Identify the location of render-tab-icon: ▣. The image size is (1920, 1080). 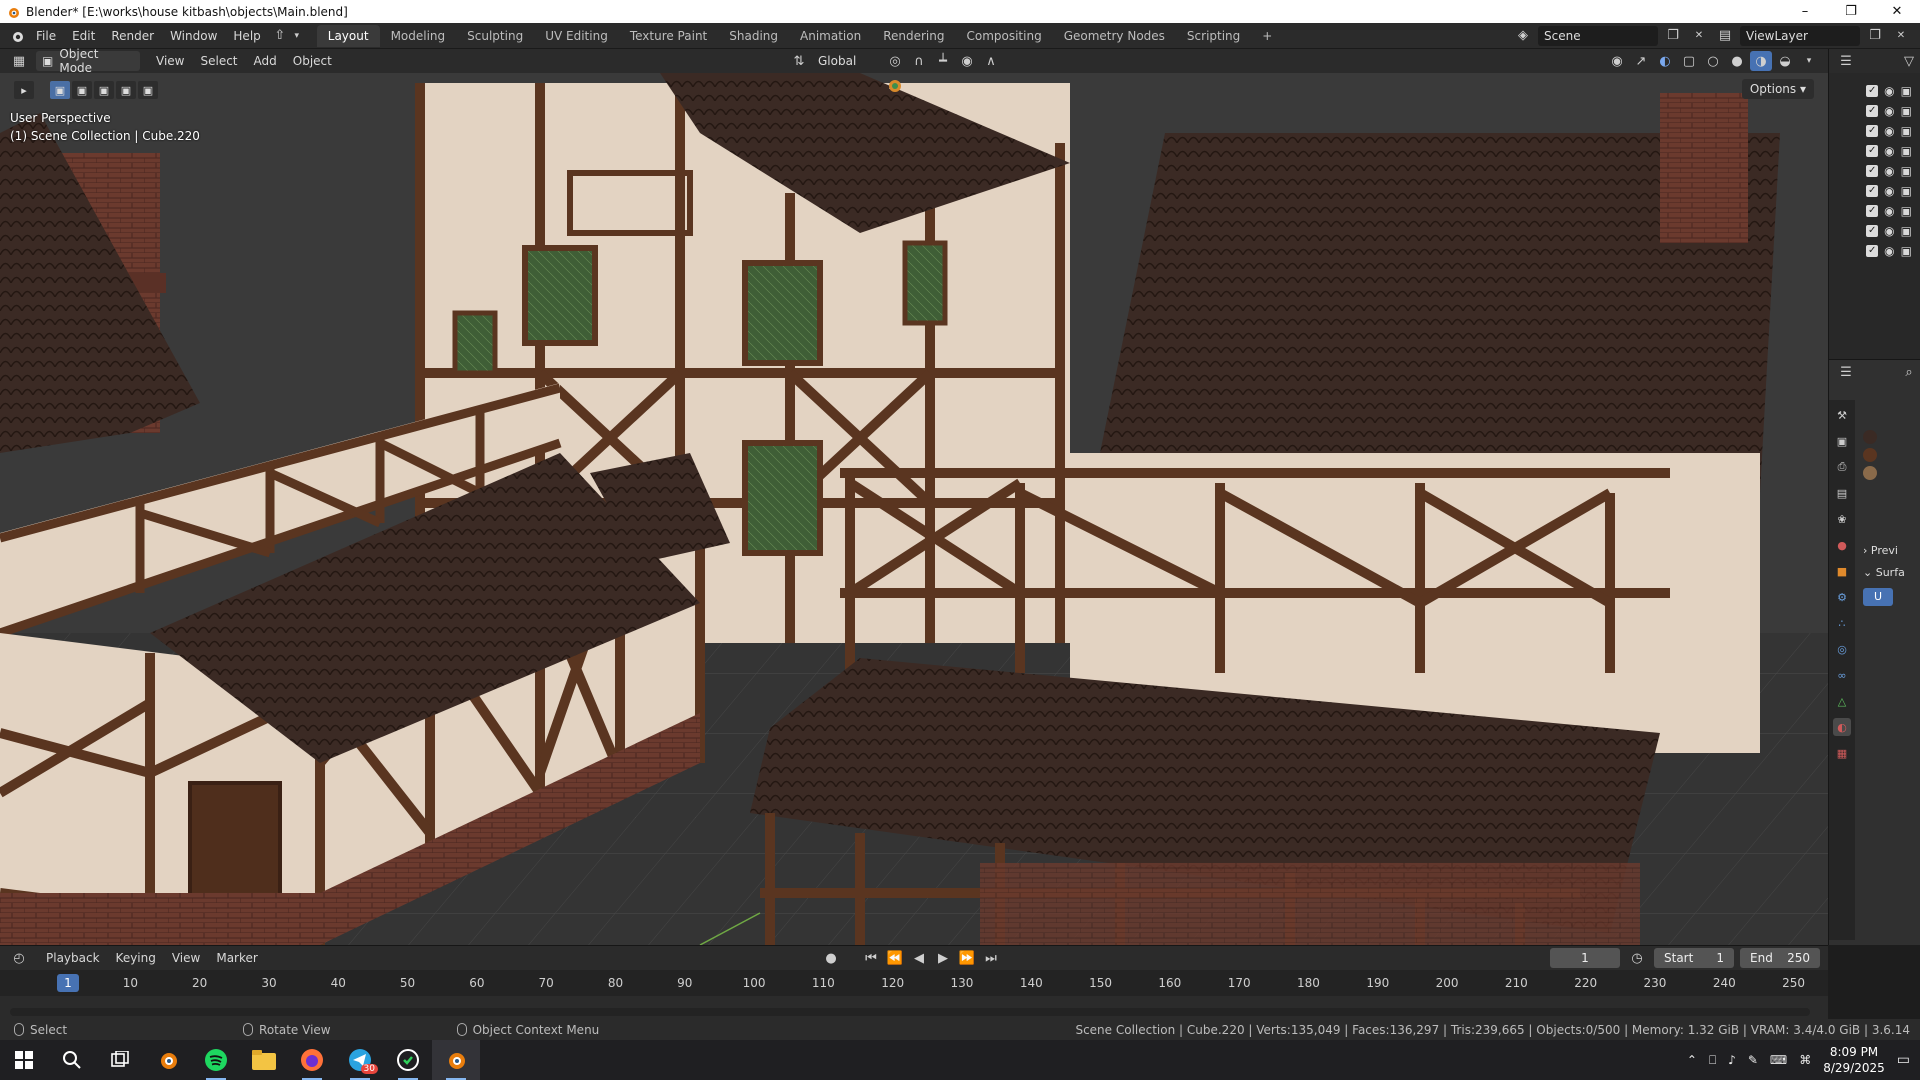
(1842, 441).